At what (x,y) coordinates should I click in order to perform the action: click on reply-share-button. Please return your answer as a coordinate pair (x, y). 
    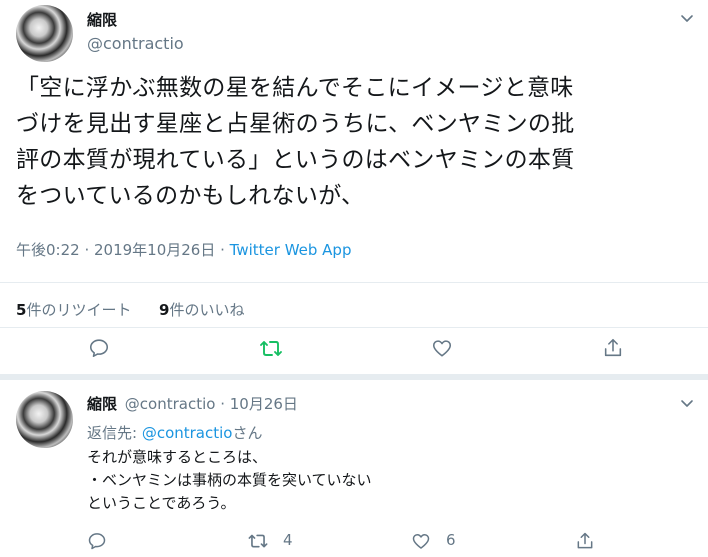
    Looking at the image, I should click on (585, 541).